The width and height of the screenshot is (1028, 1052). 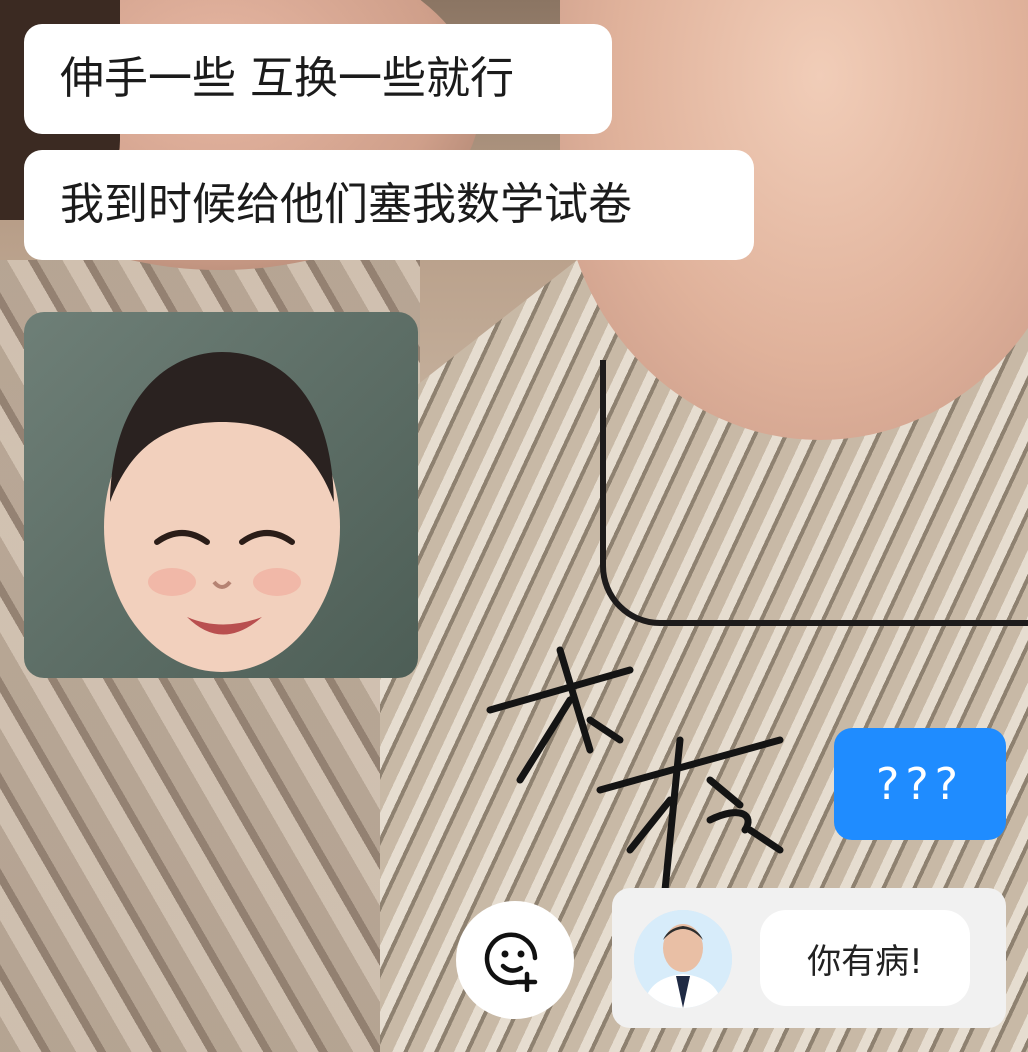 I want to click on handwriting-scribble, so click(x=635, y=770).